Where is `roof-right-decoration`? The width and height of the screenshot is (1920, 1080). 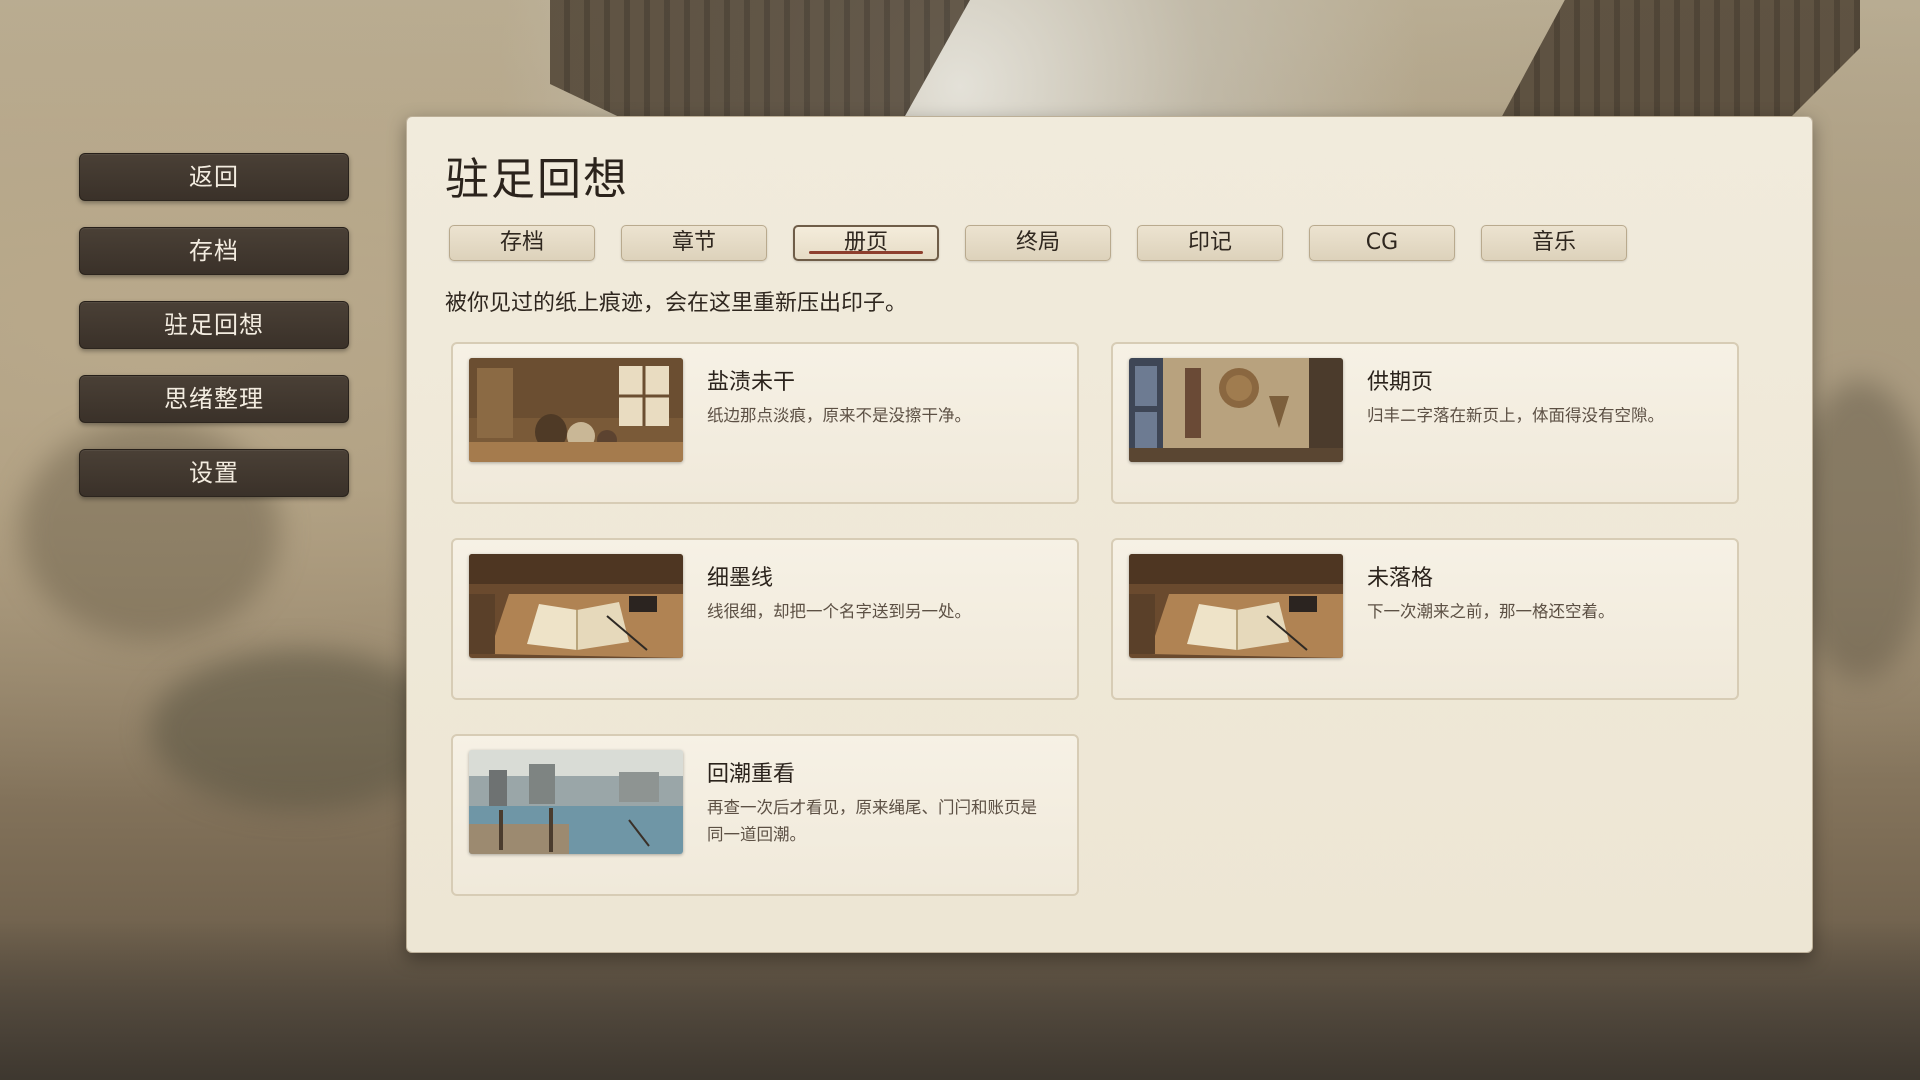 roof-right-decoration is located at coordinates (1680, 60).